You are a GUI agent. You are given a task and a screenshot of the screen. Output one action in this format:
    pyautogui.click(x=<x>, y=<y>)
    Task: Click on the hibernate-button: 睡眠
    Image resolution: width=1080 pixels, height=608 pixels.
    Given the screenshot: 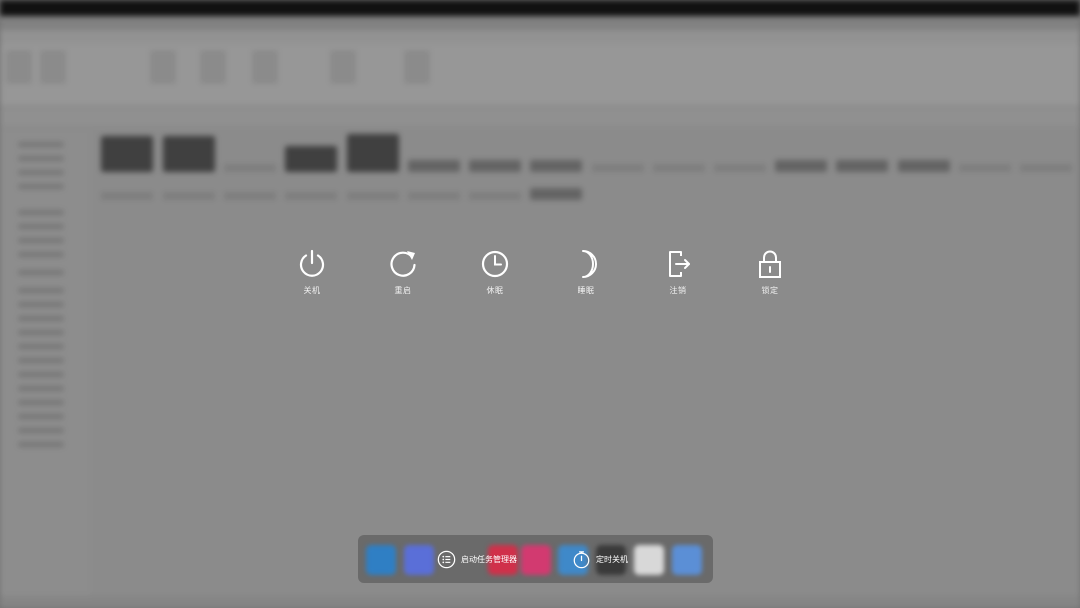 What is the action you would take?
    pyautogui.click(x=586, y=274)
    